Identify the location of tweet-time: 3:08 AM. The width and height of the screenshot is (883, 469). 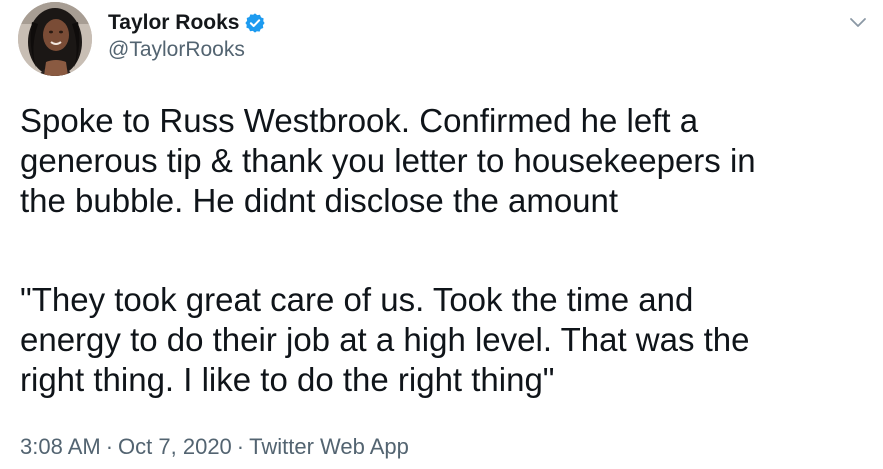
(60, 446).